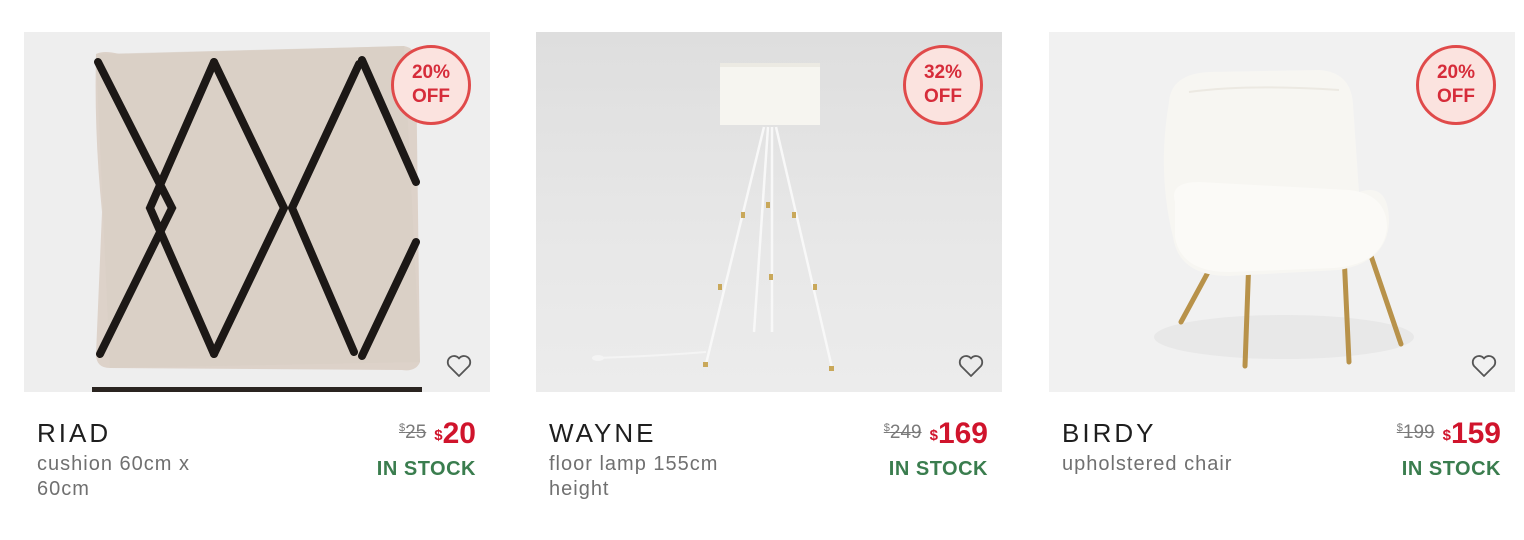  Describe the element at coordinates (1147, 464) in the screenshot. I see `product-description: upholstered chair` at that location.